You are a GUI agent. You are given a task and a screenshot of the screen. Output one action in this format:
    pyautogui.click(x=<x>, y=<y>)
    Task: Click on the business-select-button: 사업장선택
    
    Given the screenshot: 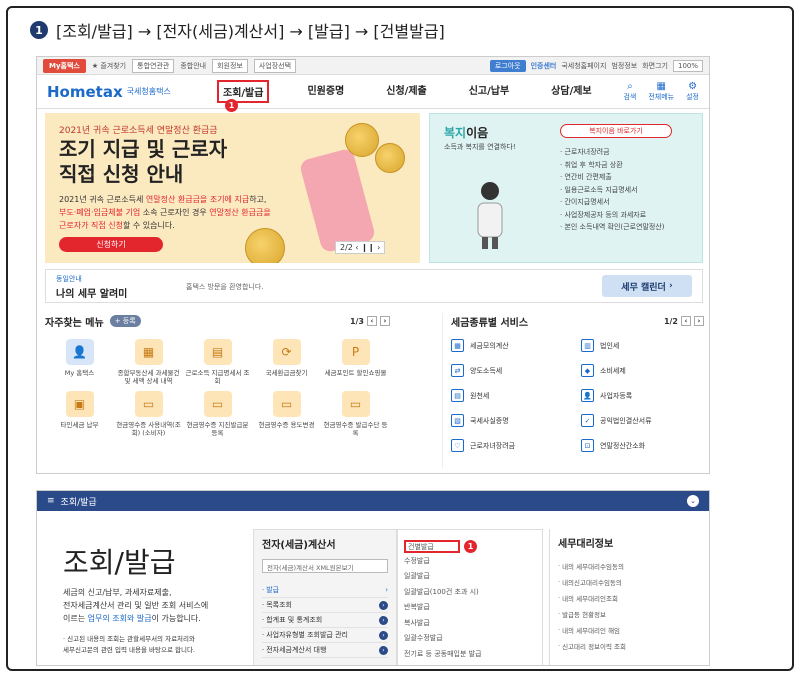 What is the action you would take?
    pyautogui.click(x=275, y=65)
    